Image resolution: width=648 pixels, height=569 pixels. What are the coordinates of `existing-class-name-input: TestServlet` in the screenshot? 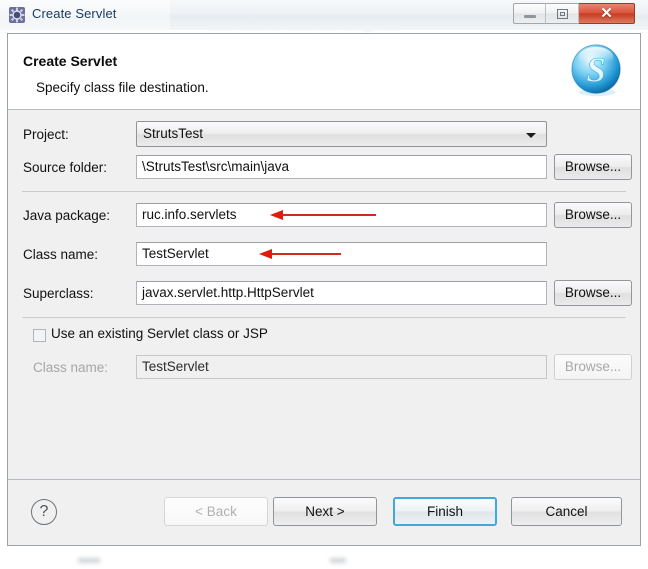 It's located at (341, 367).